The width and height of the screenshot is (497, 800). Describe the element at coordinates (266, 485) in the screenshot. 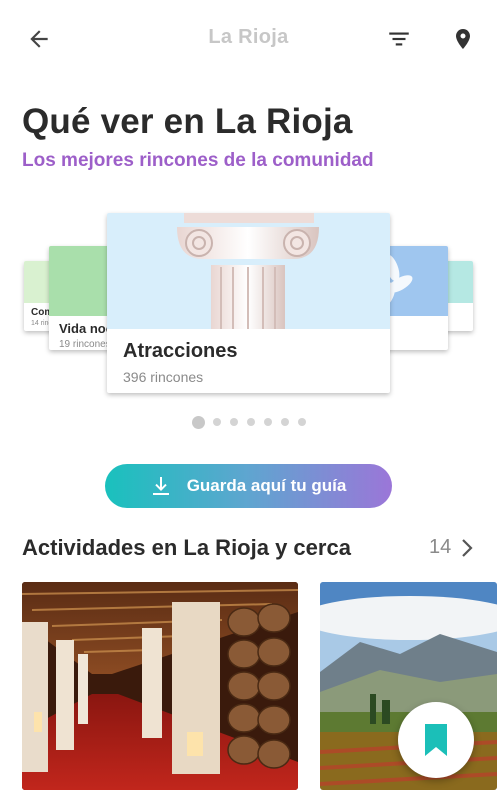

I see `save-guide-label: Guarda aquí tu guía` at that location.